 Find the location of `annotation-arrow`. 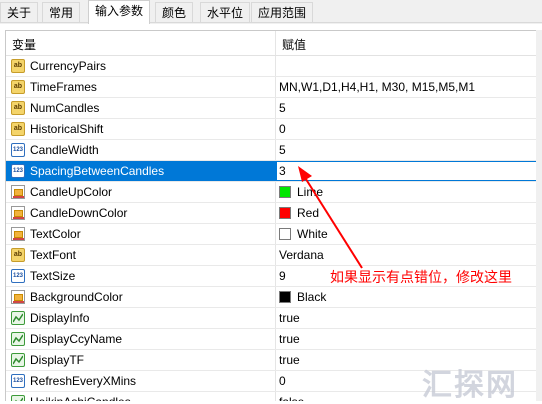

annotation-arrow is located at coordinates (330, 217).